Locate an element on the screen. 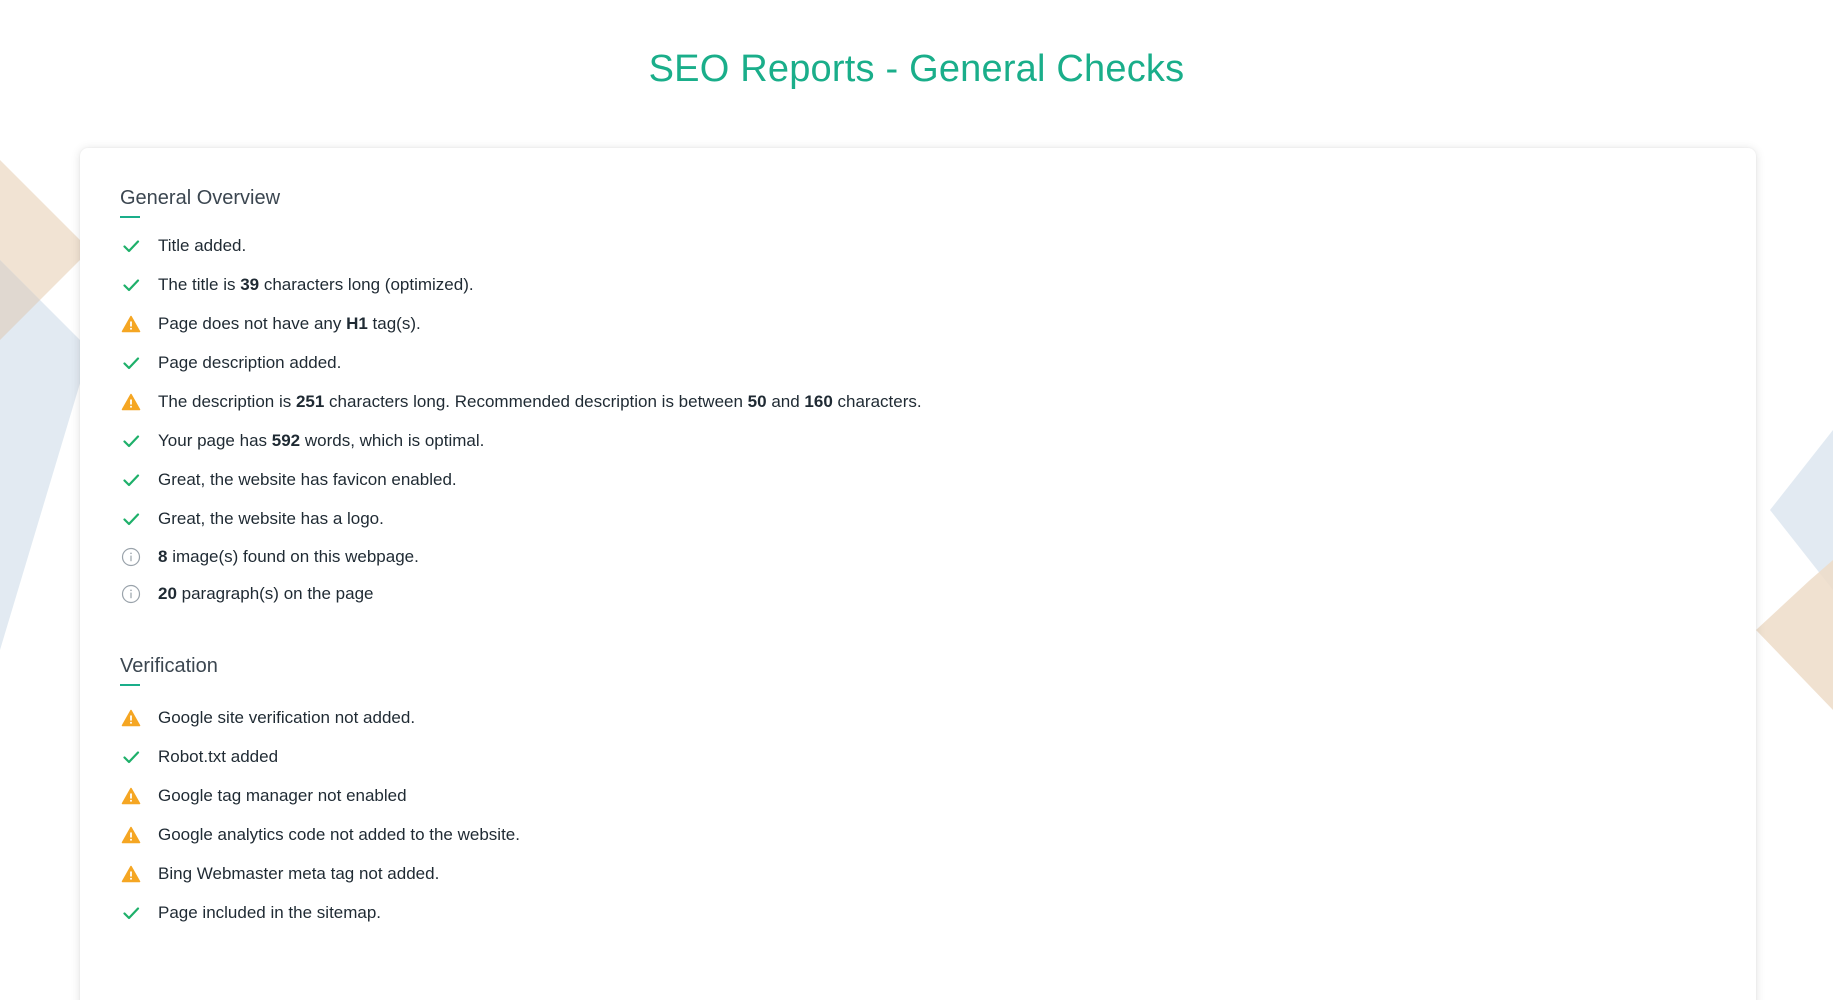 The height and width of the screenshot is (1000, 1833). check-message: Page does not have any H1 tag(s). is located at coordinates (289, 324).